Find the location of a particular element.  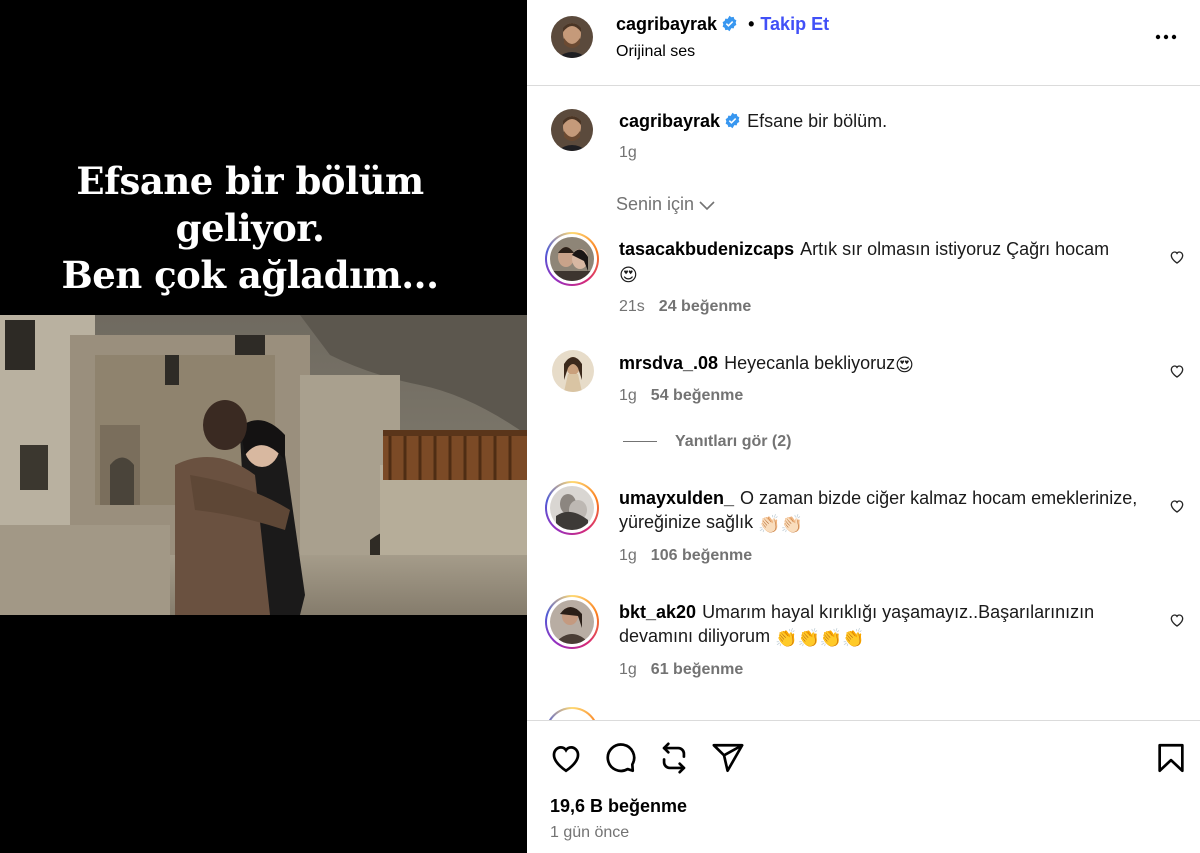

caption-text-line: cagribayrak Efsane bir bölüm. is located at coordinates (889, 121).